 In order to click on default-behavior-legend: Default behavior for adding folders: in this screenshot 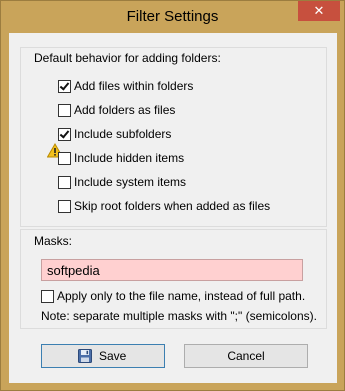, I will do `click(127, 58)`.